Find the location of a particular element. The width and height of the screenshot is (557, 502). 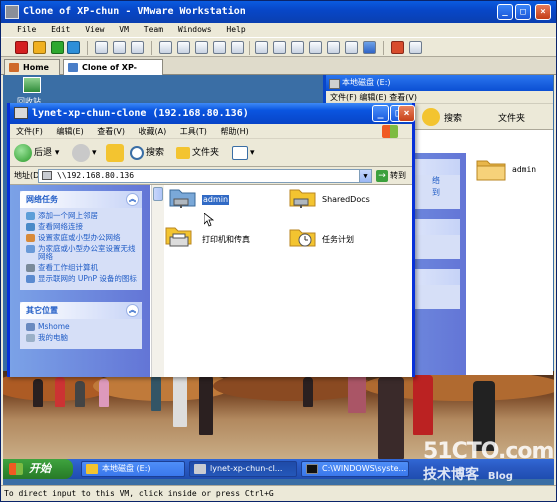

search-button: 搜索 is located at coordinates (147, 153).